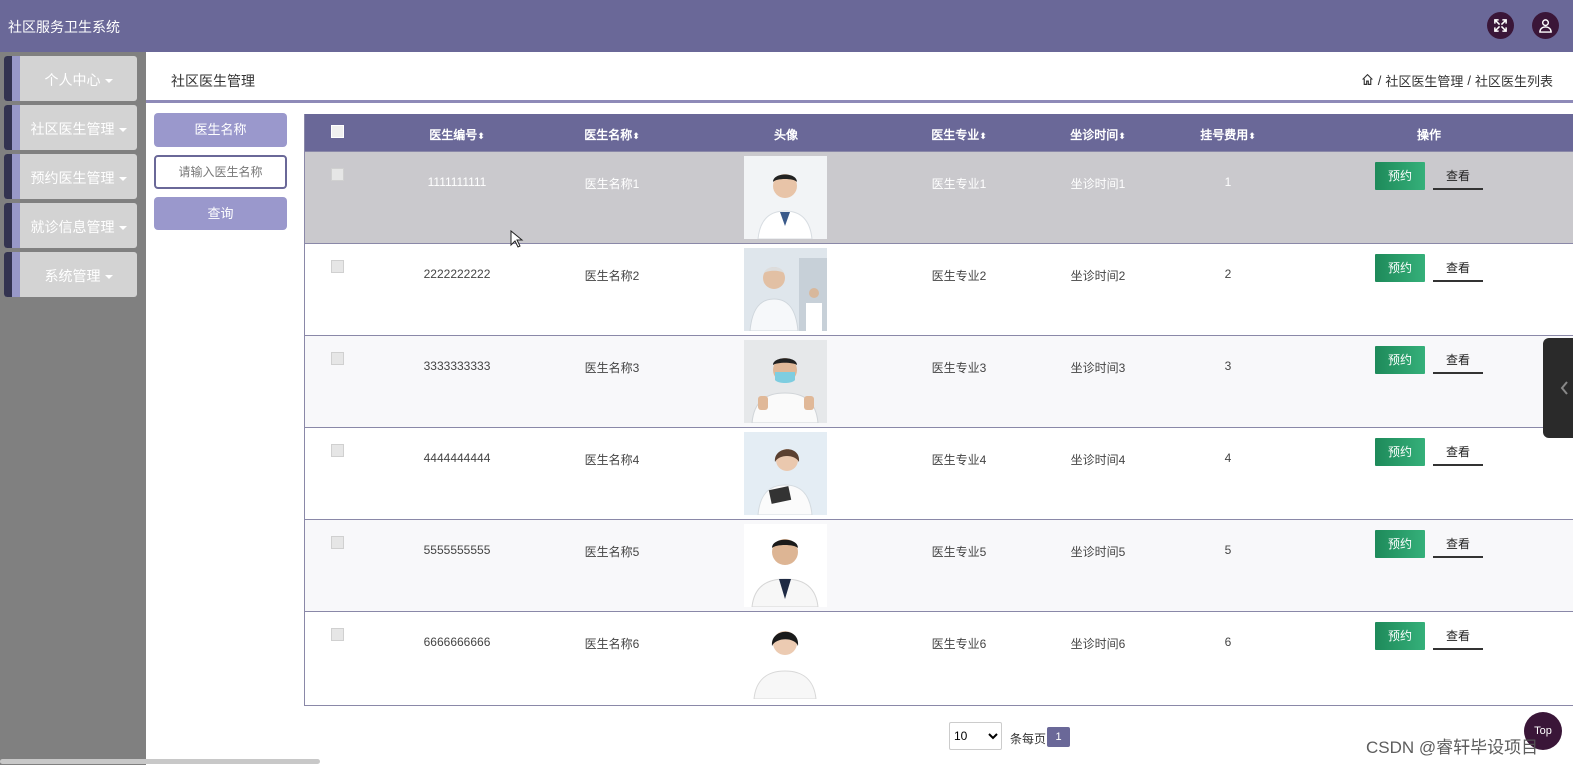 This screenshot has height=765, width=1573. Describe the element at coordinates (220, 213) in the screenshot. I see `search-button: 查询` at that location.